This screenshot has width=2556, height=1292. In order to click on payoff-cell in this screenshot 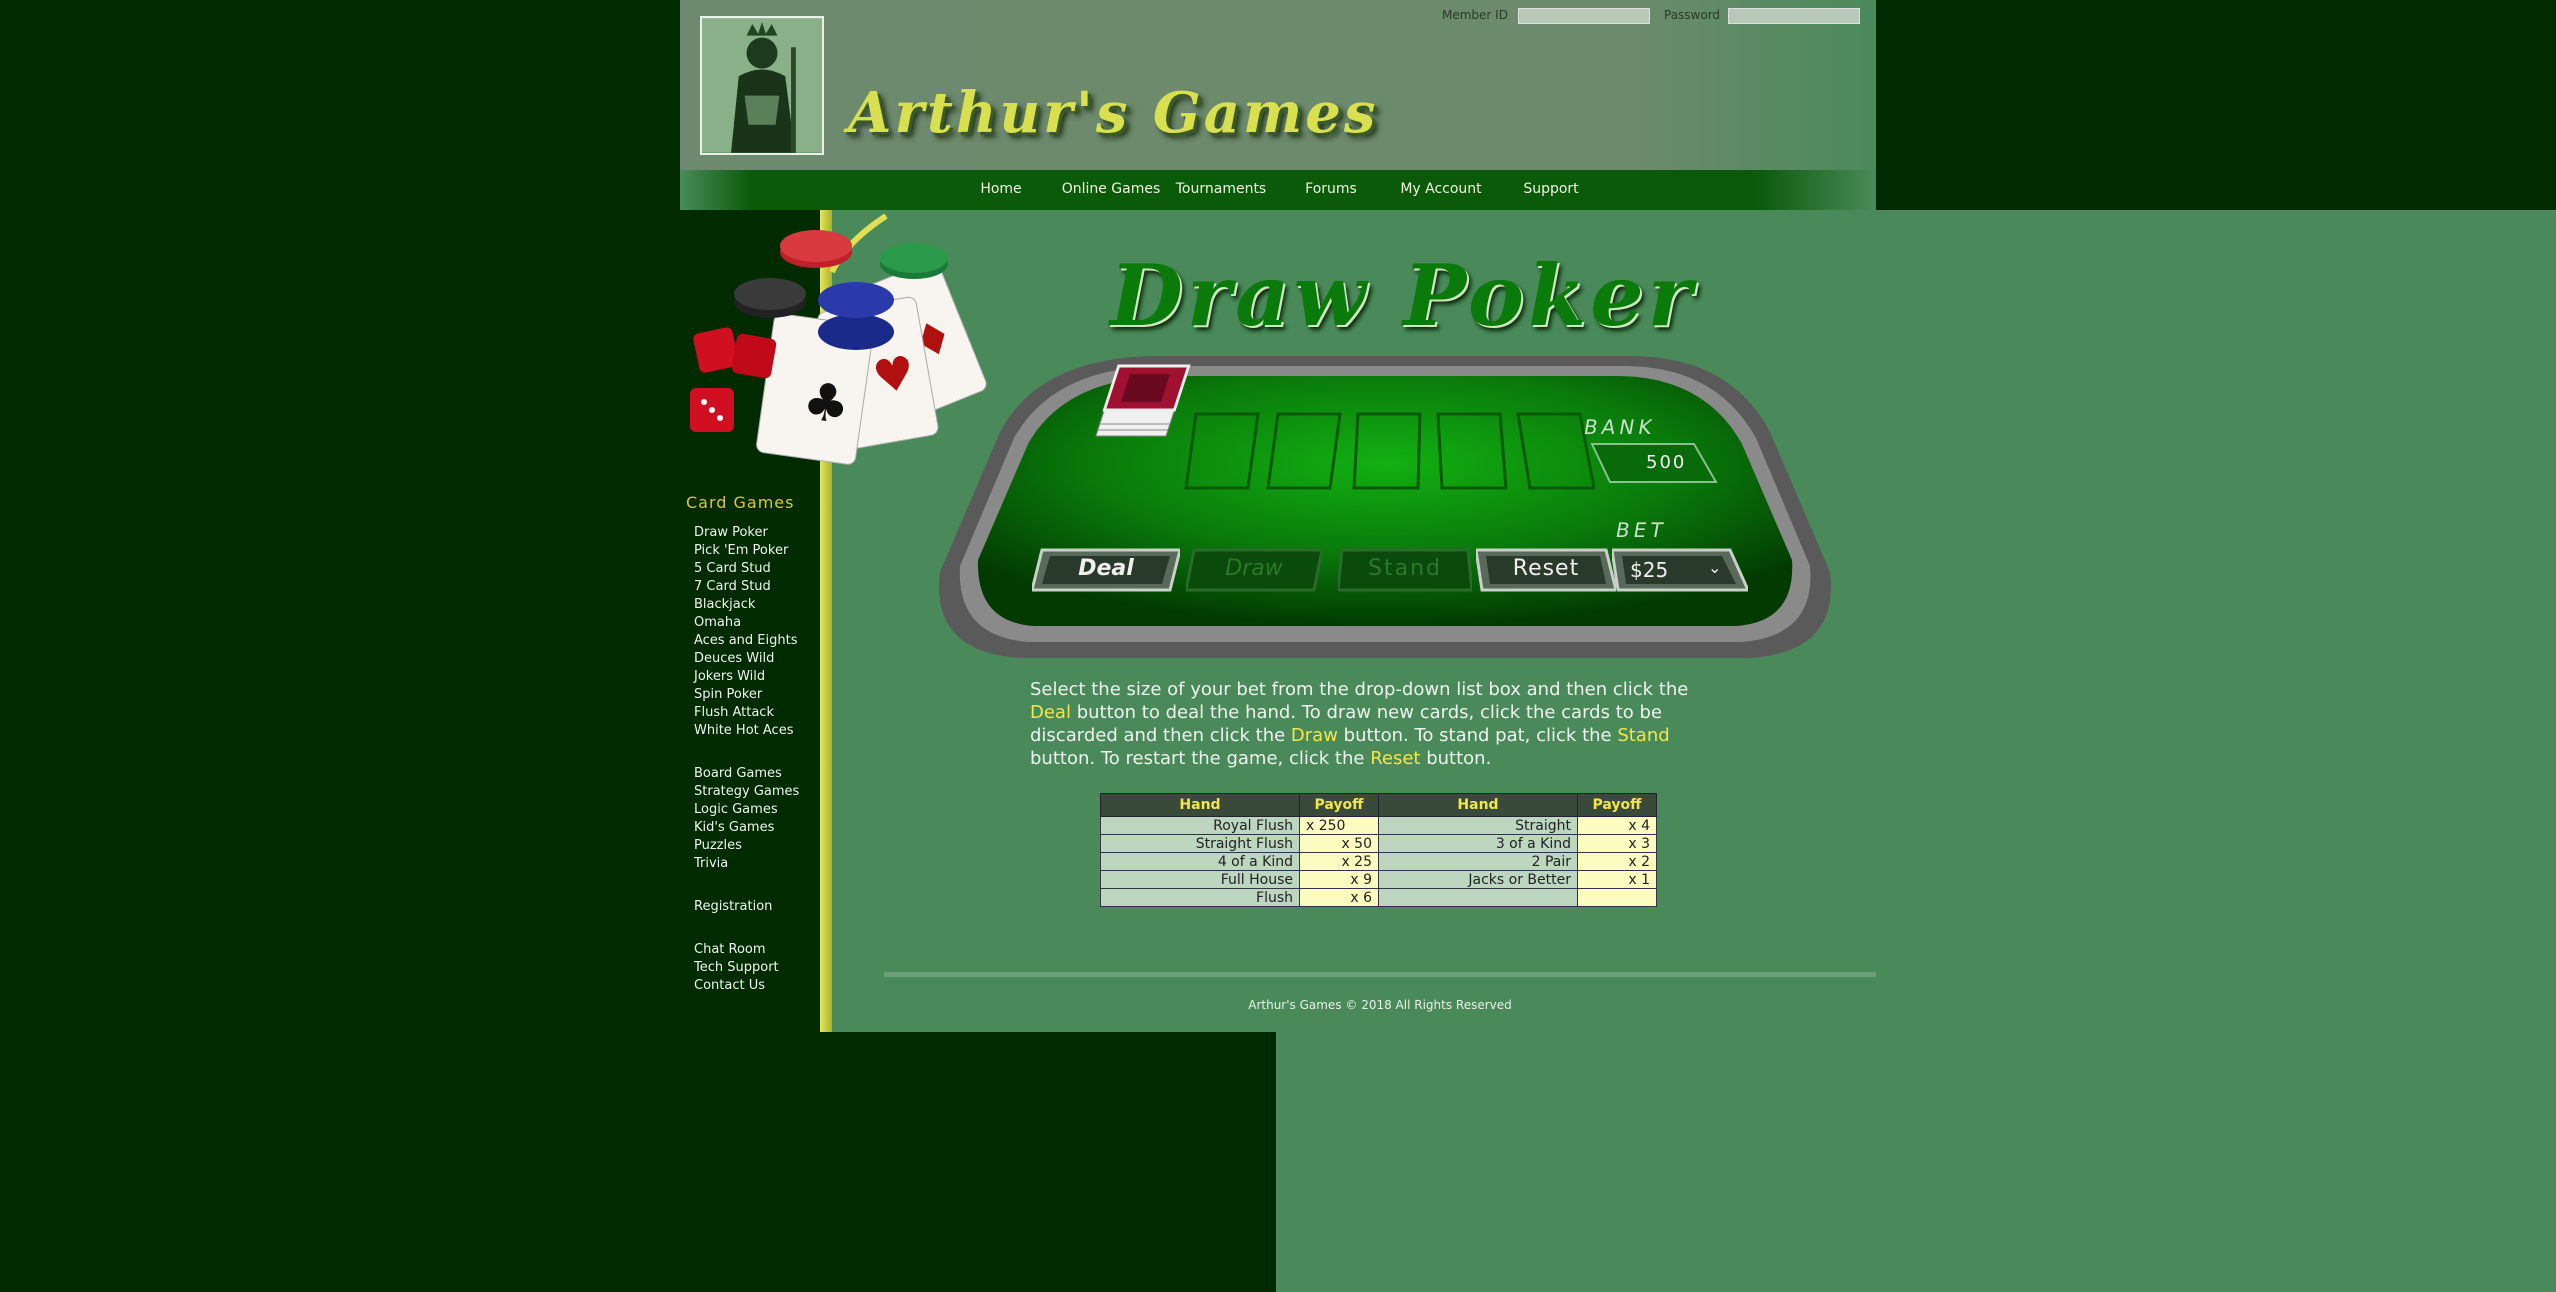, I will do `click(1617, 897)`.